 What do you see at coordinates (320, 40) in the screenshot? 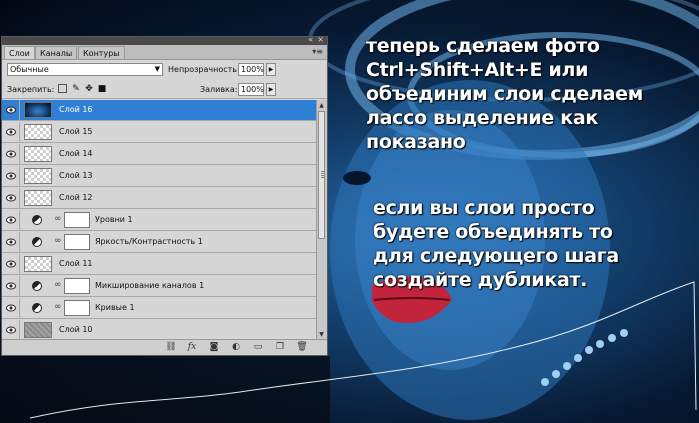
I see `close-icon: ×` at bounding box center [320, 40].